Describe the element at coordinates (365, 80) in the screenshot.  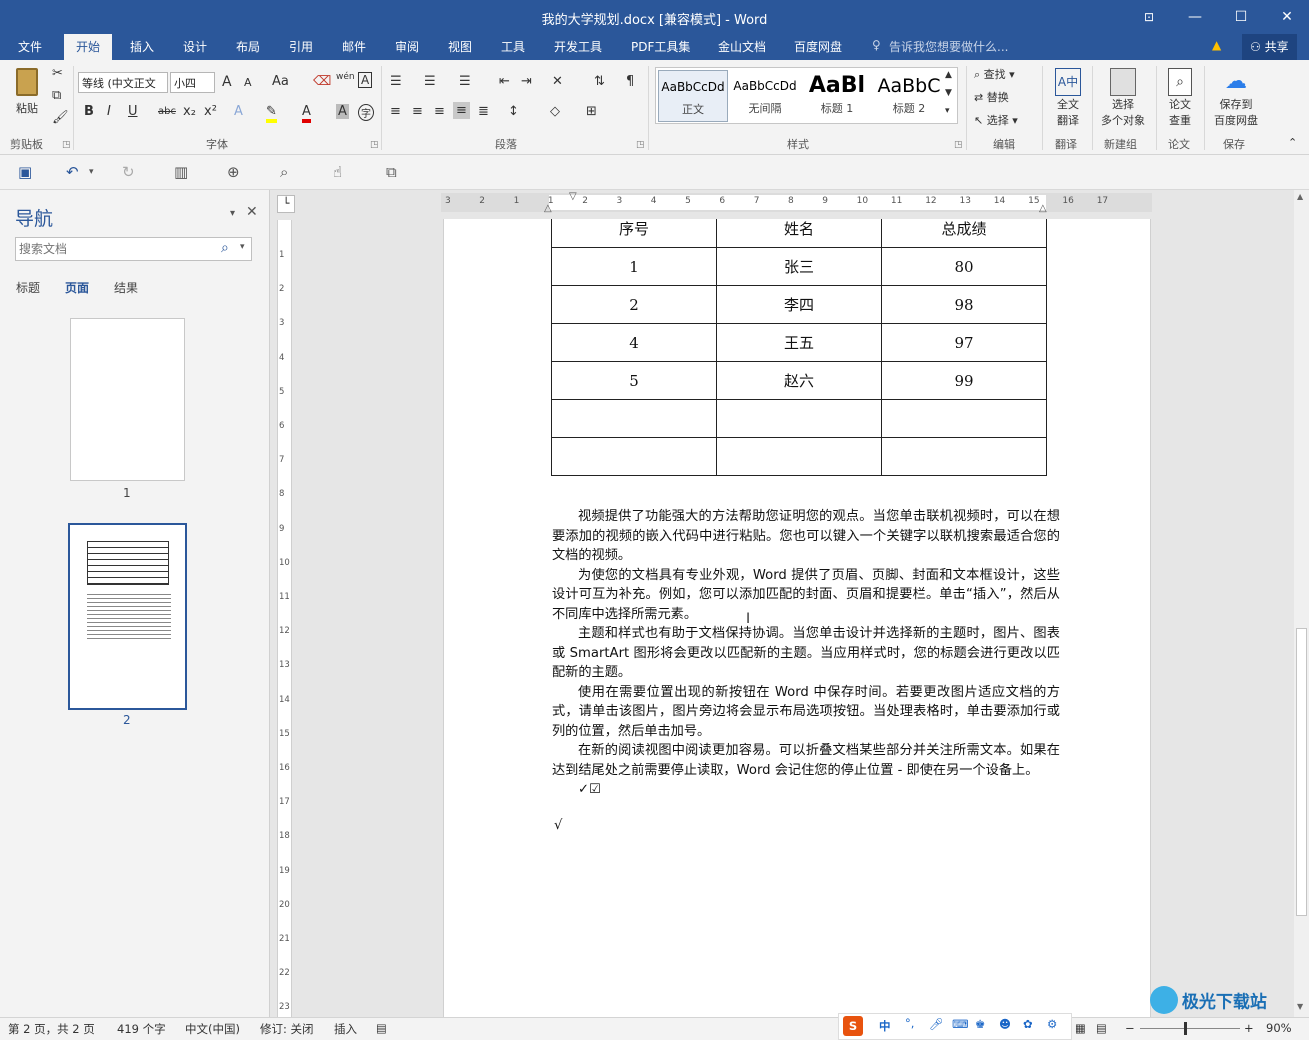
I see `character-border-icon: A` at that location.